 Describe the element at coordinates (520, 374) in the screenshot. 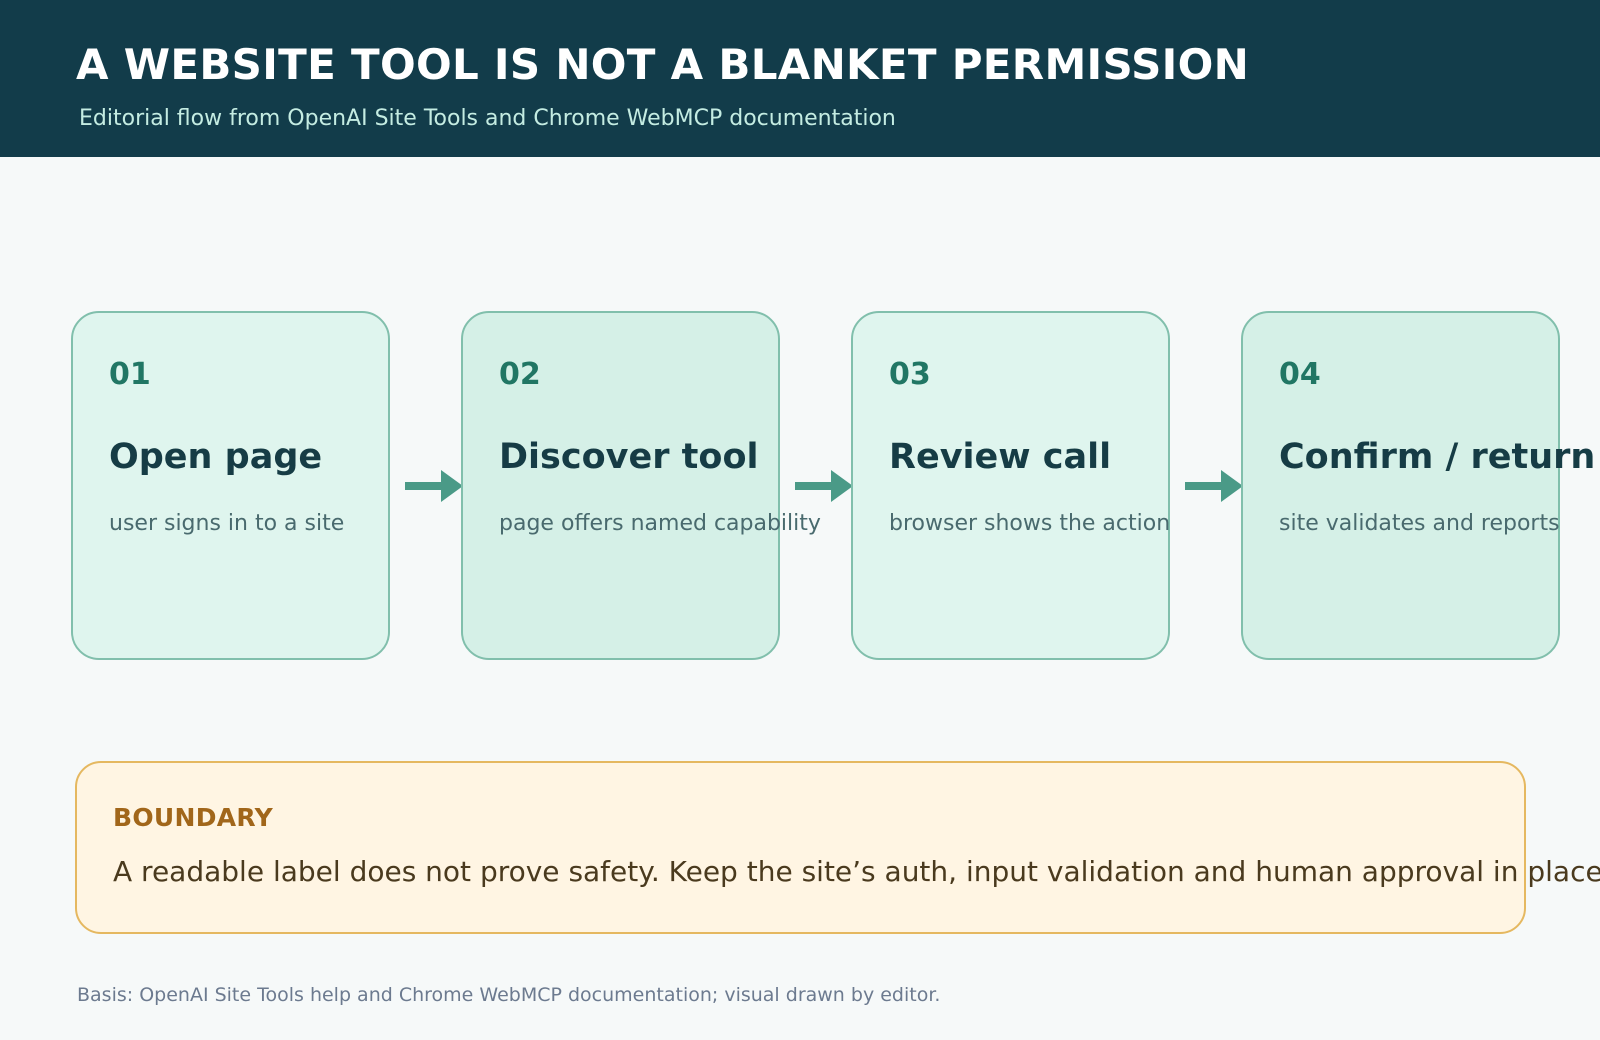

I see `step-number: 02` at that location.